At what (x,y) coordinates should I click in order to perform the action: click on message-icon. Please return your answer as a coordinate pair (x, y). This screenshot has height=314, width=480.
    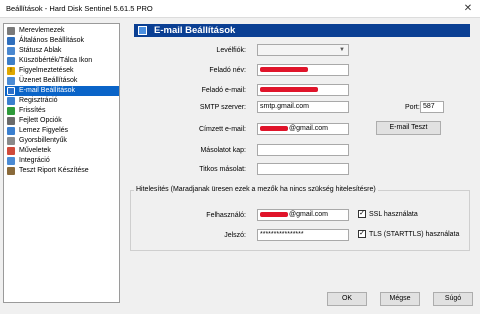
    Looking at the image, I should click on (11, 81).